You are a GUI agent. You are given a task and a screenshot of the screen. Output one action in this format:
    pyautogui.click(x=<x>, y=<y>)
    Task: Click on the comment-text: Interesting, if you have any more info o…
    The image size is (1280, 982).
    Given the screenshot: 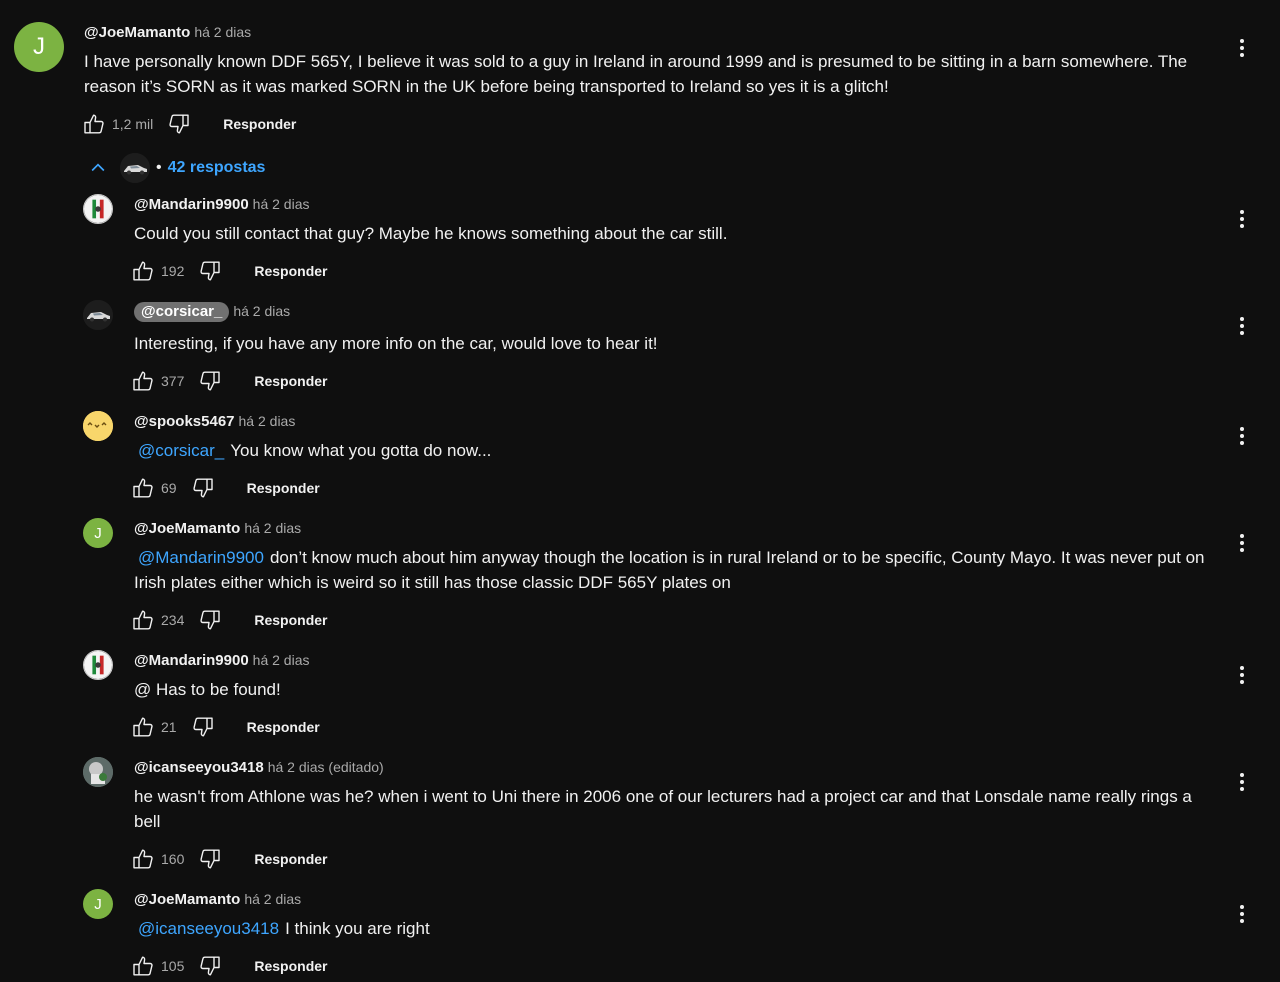 What is the action you would take?
    pyautogui.click(x=396, y=343)
    